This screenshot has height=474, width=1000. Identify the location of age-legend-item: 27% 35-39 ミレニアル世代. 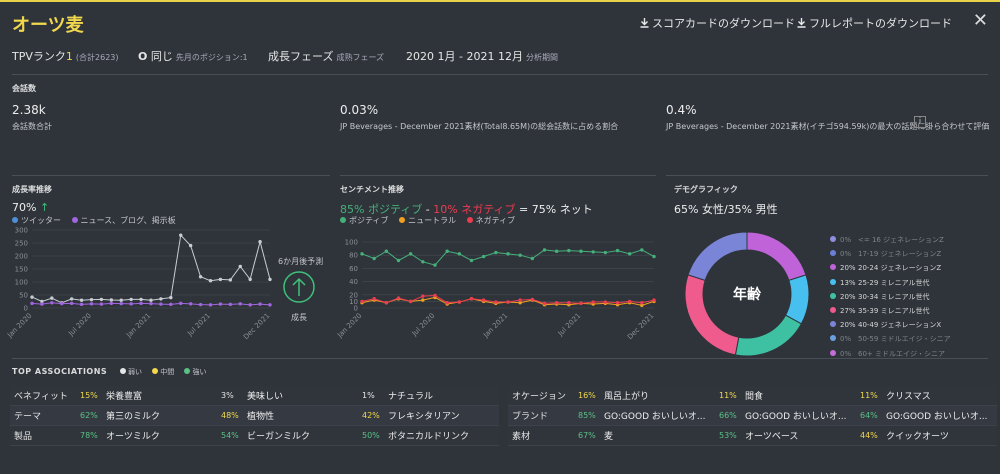
(890, 313).